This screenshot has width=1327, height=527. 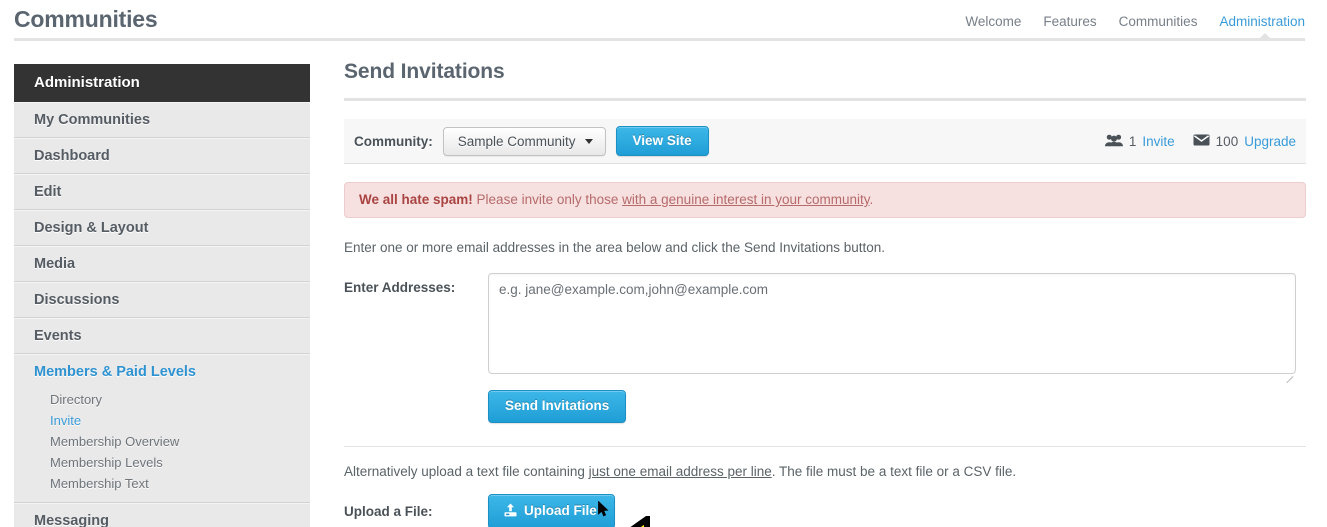 I want to click on sidebar-subitem-invite: Invite, so click(x=162, y=420).